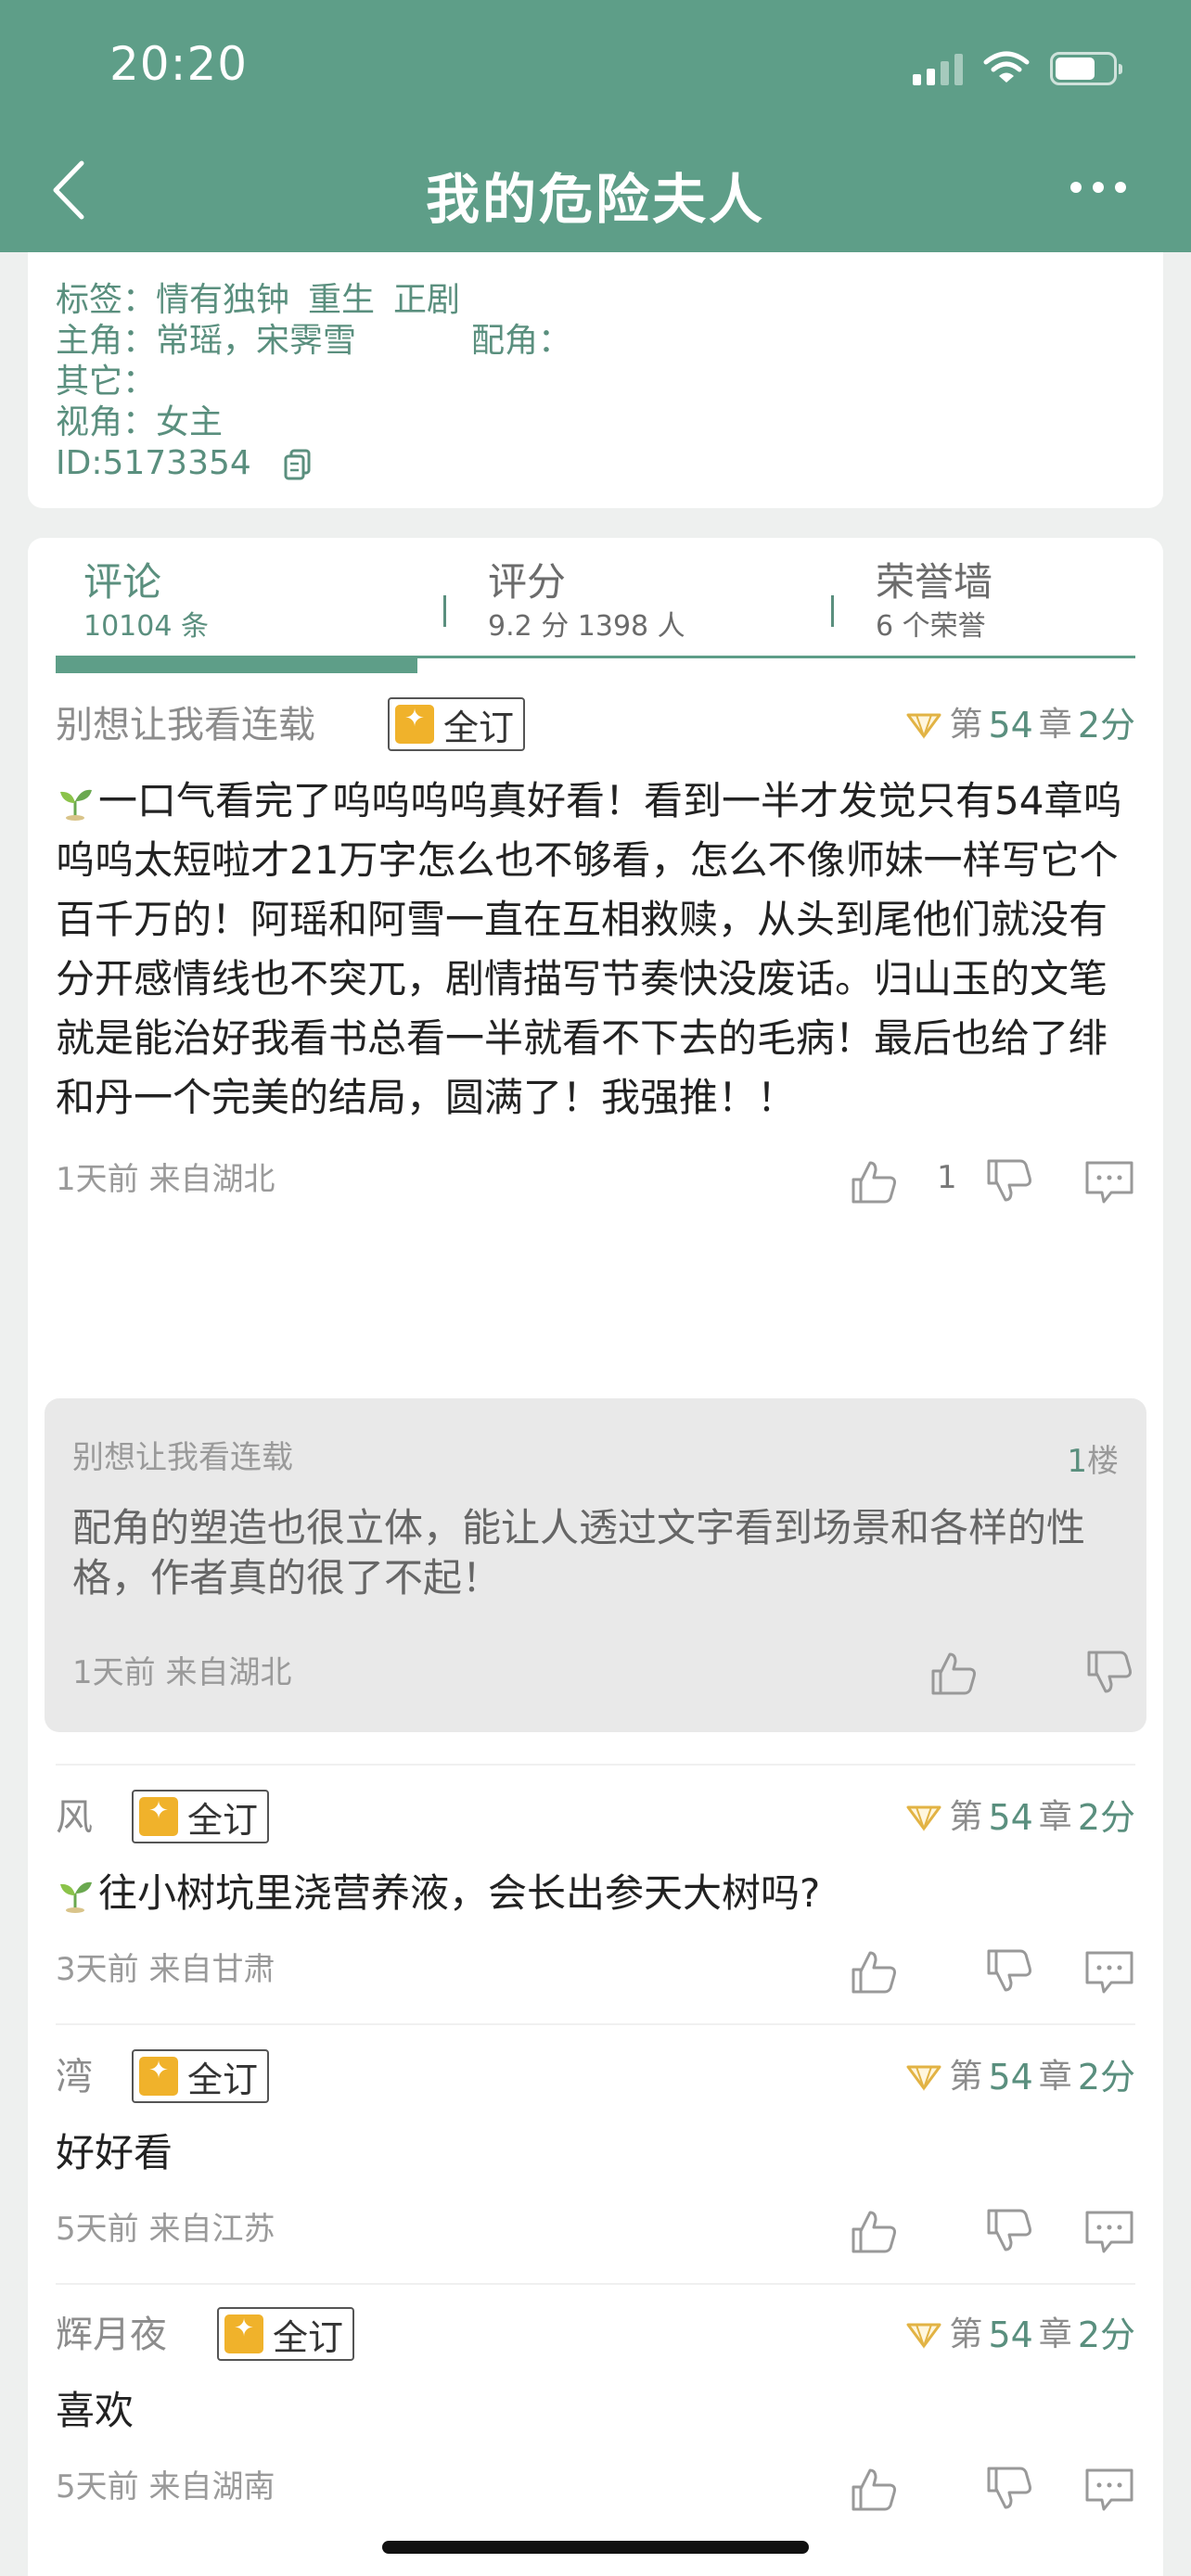 The width and height of the screenshot is (1191, 2576). I want to click on tab-active-indicator, so click(236, 665).